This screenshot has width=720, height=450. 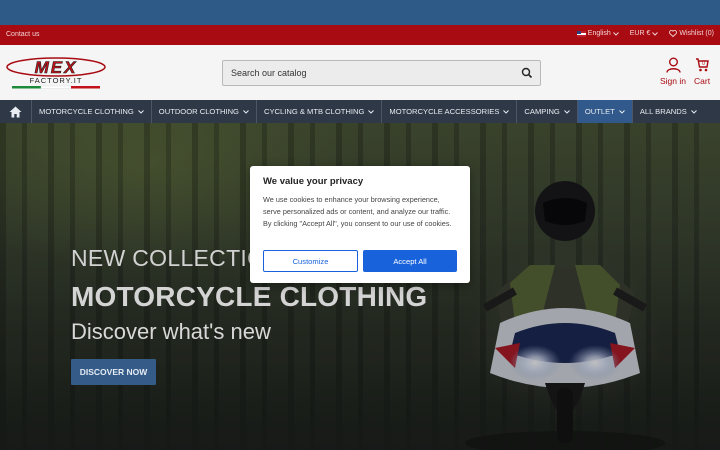 I want to click on accept-all-button: Accept All, so click(x=410, y=261).